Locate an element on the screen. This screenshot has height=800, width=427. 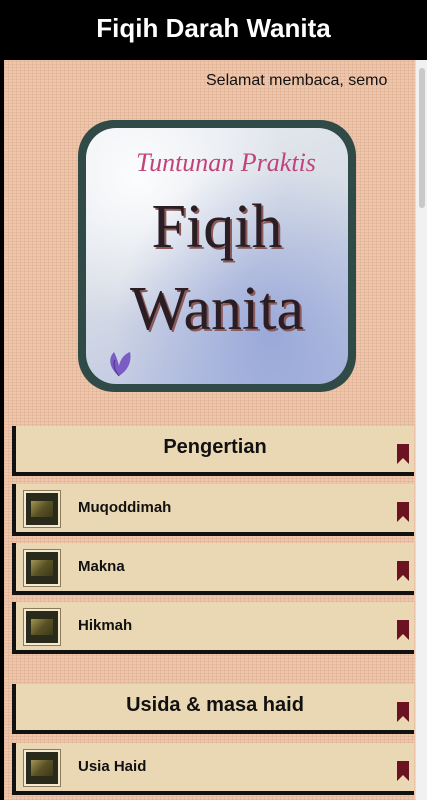
section-header-usia-masa-haid: Usida & masa haid is located at coordinates (213, 709).